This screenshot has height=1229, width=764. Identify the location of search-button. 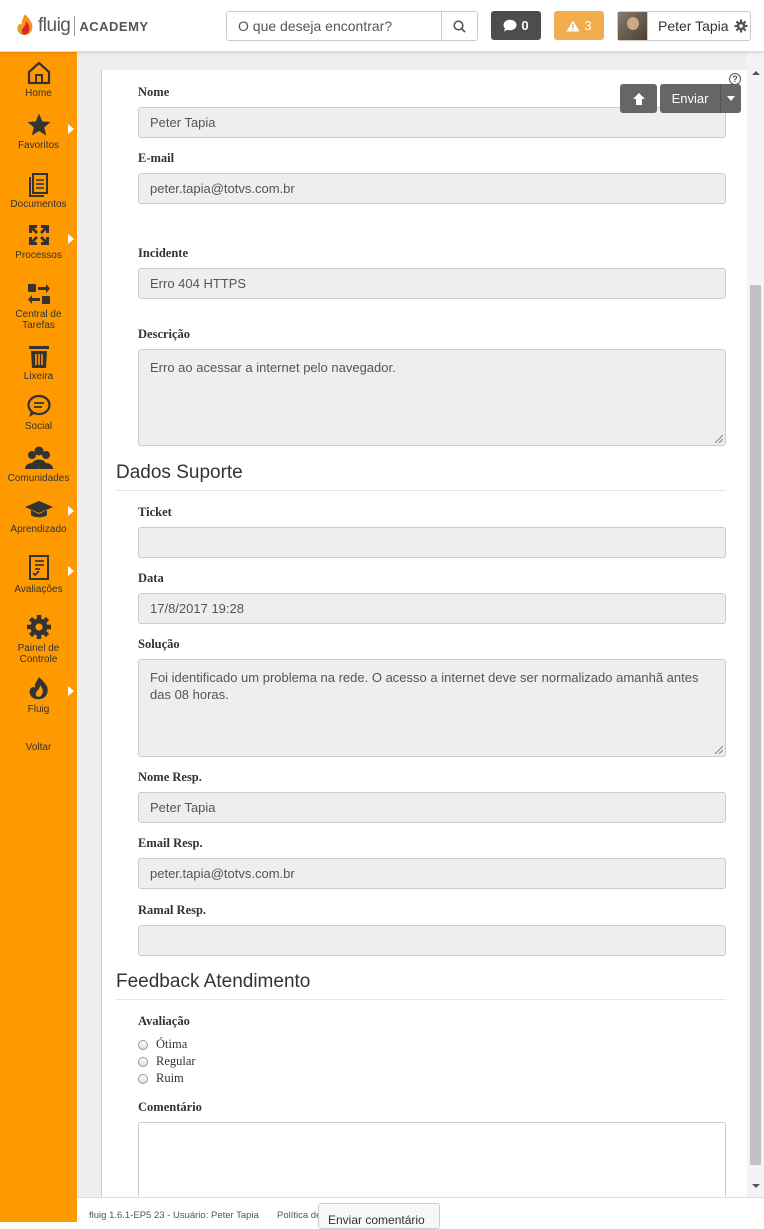
(459, 26).